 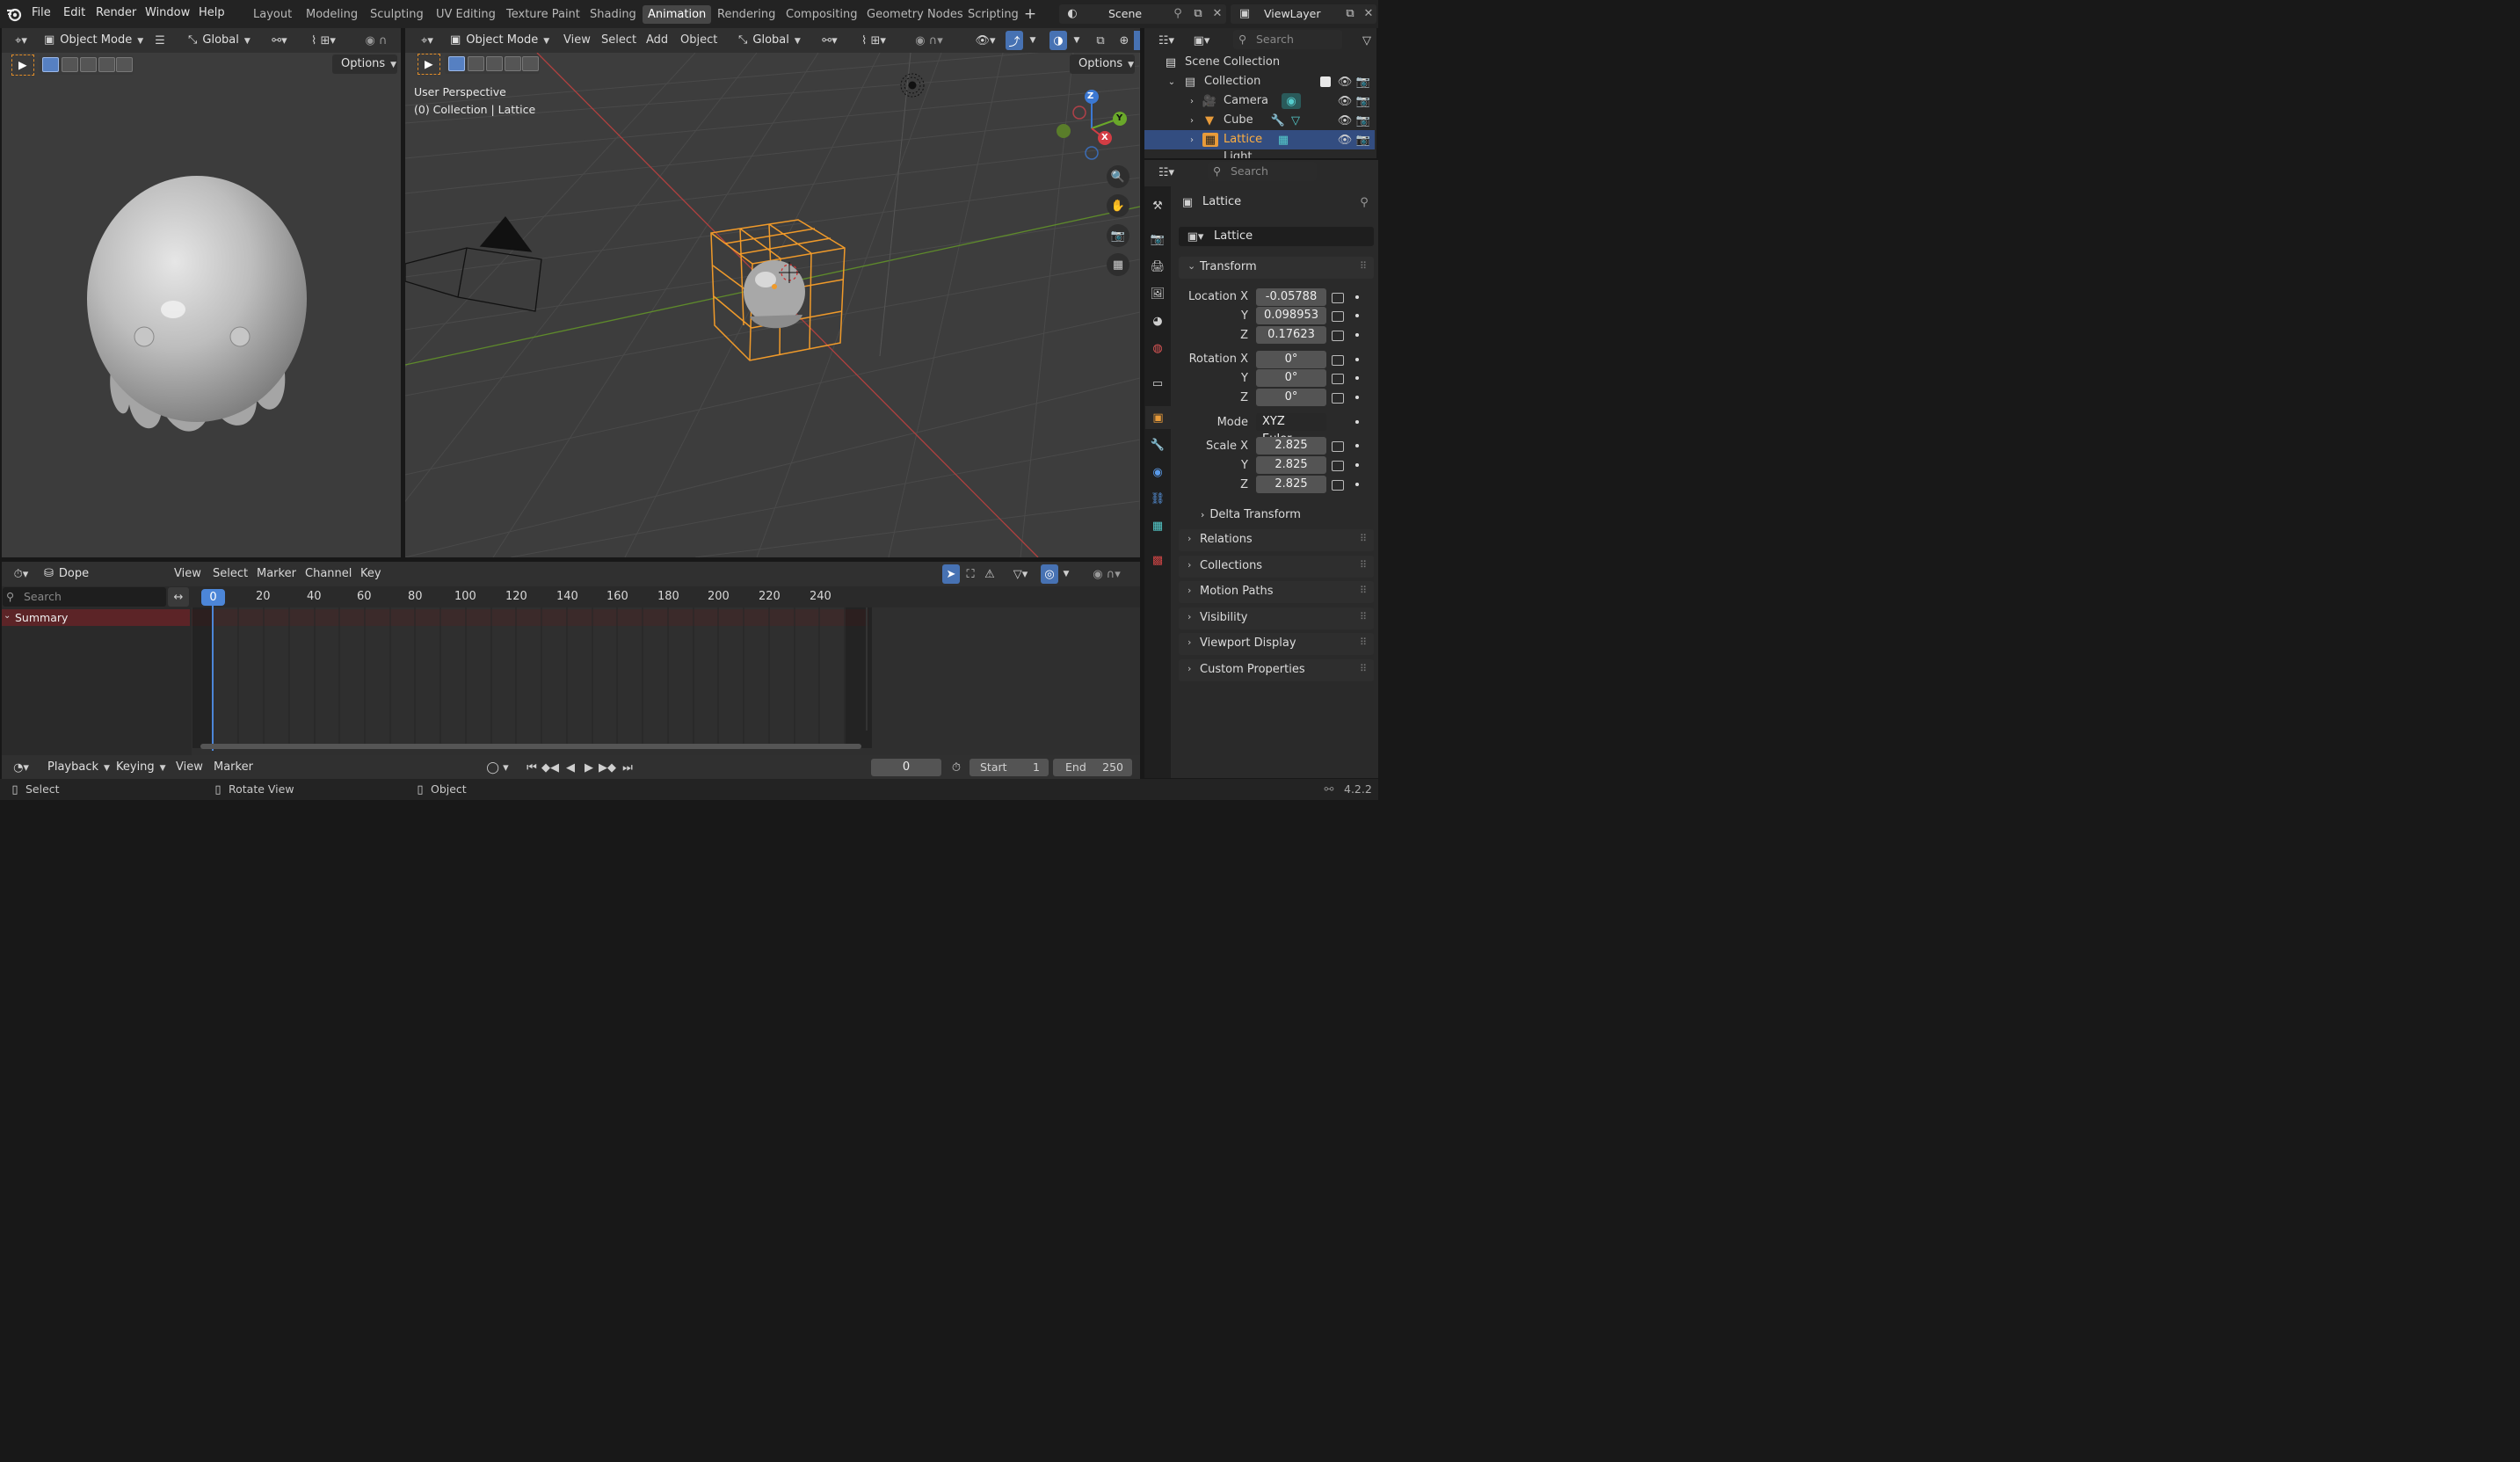 I want to click on scale-y-field: 2.825, so click(x=1291, y=465).